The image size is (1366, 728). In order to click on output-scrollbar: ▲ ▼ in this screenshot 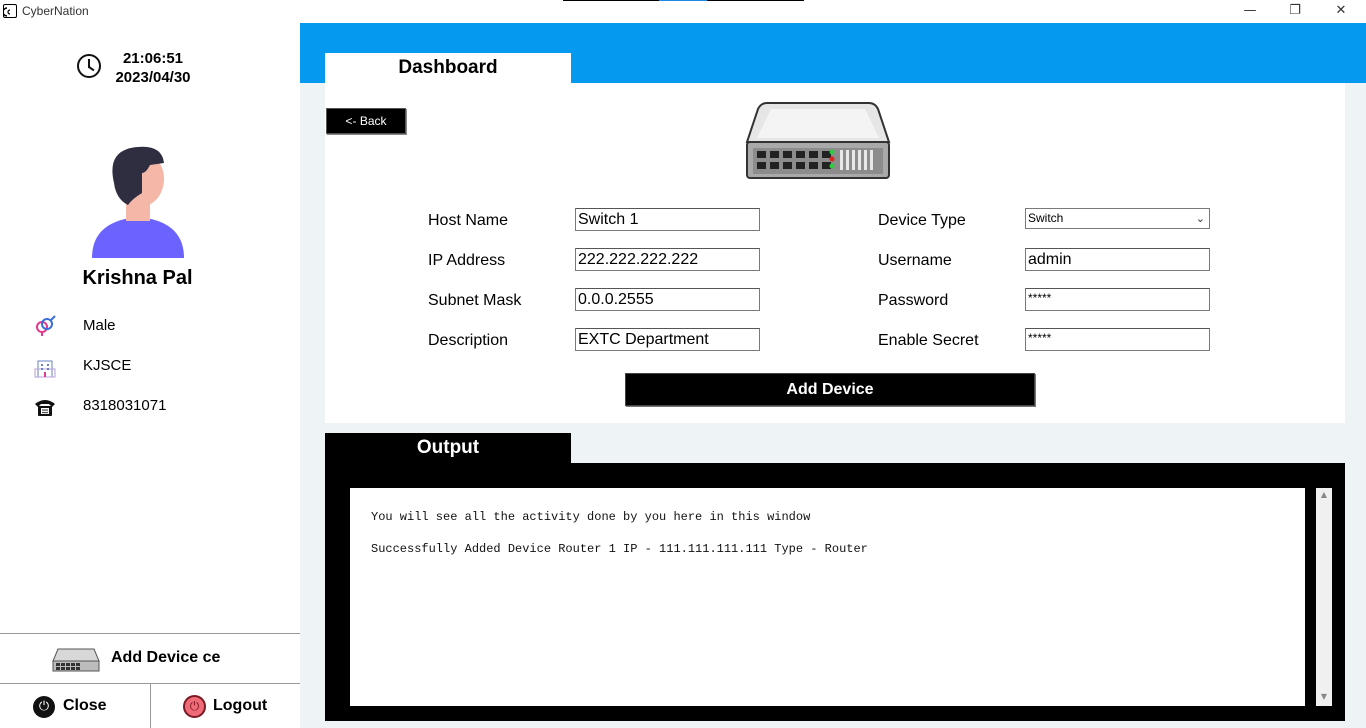, I will do `click(1324, 597)`.